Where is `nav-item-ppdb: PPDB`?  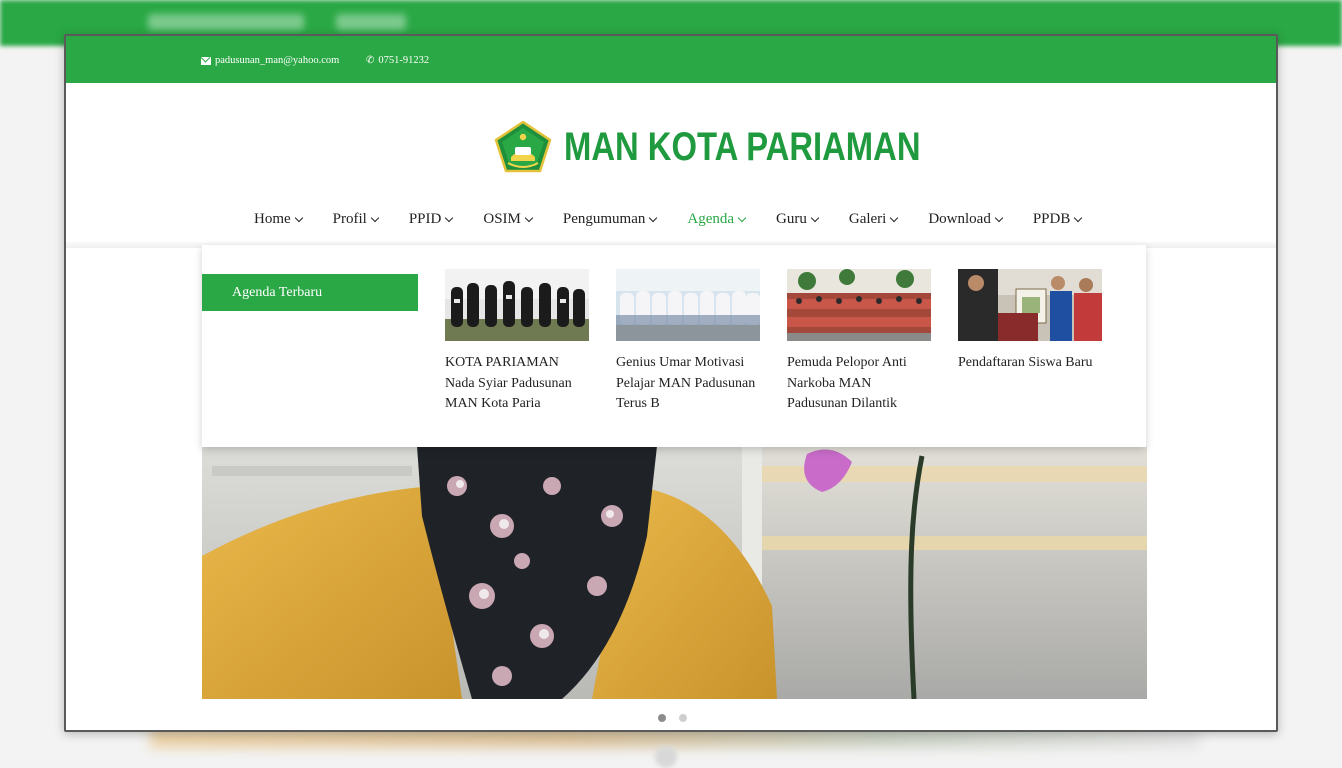
nav-item-ppdb: PPDB is located at coordinates (1057, 219).